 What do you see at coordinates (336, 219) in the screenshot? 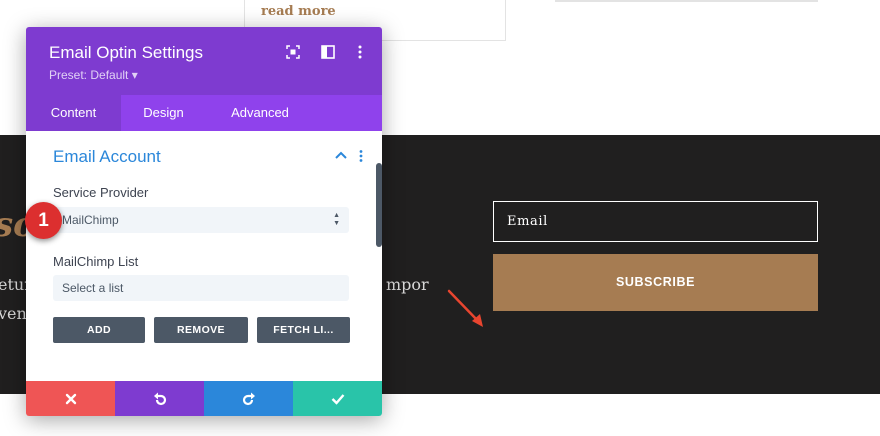
I see `select-arrows-icon: ▲ ▼` at bounding box center [336, 219].